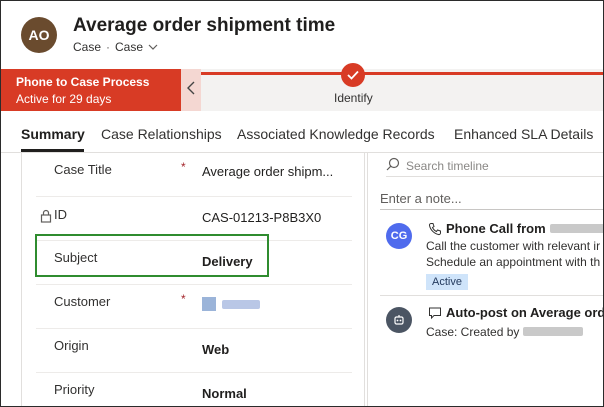 The height and width of the screenshot is (407, 604). Describe the element at coordinates (194, 351) in the screenshot. I see `field-origin: Origin Web` at that location.